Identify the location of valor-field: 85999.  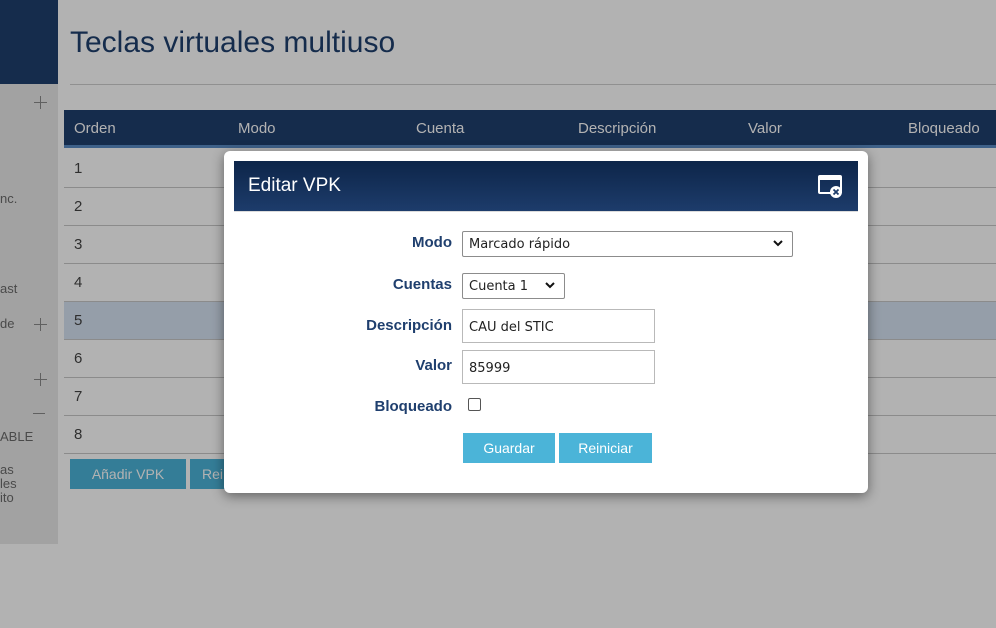
(558, 367).